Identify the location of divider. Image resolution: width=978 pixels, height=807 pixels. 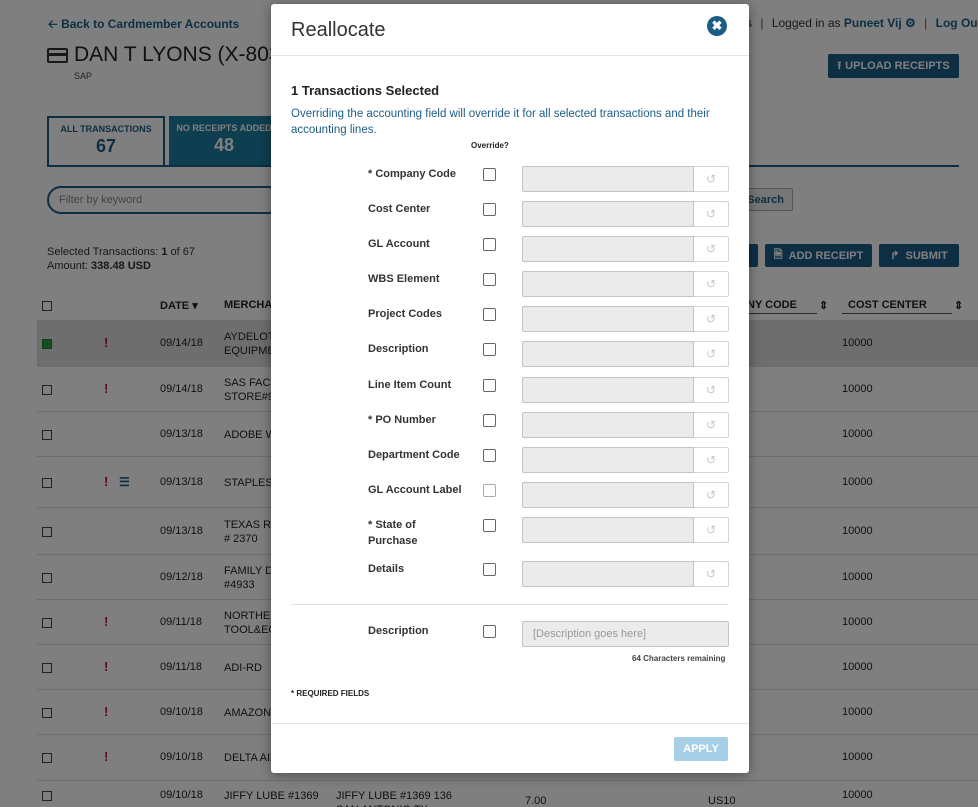
(509, 604).